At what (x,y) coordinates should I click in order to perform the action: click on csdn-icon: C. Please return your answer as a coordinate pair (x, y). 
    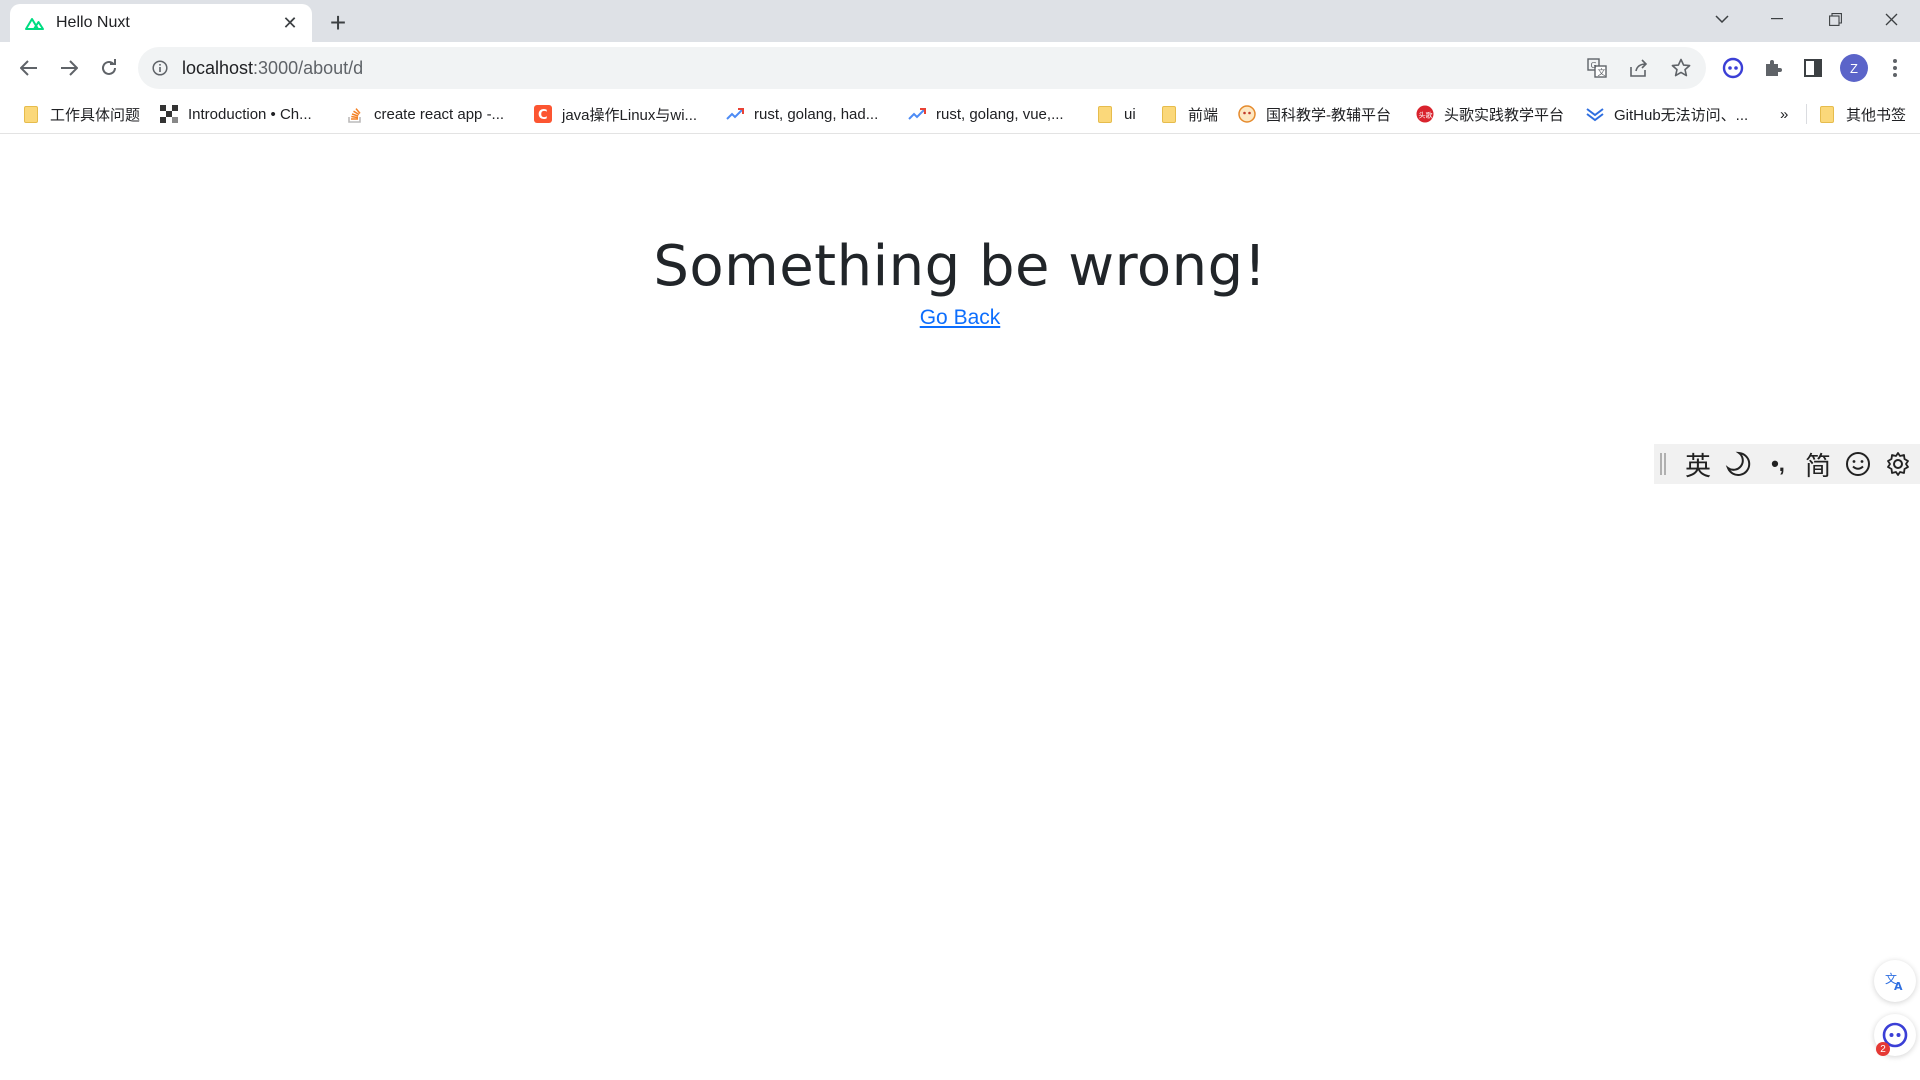
    Looking at the image, I should click on (543, 114).